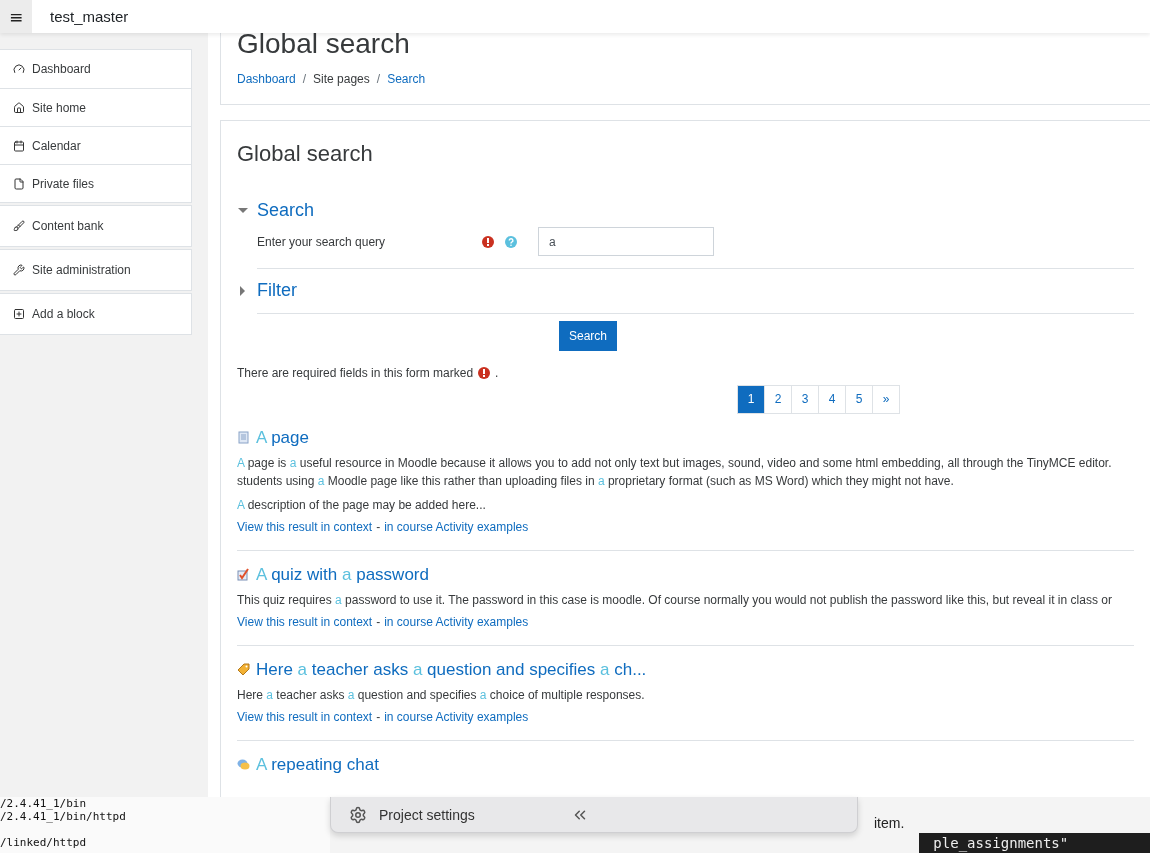 This screenshot has width=1150, height=853. I want to click on panel-title: Project settings, so click(427, 814).